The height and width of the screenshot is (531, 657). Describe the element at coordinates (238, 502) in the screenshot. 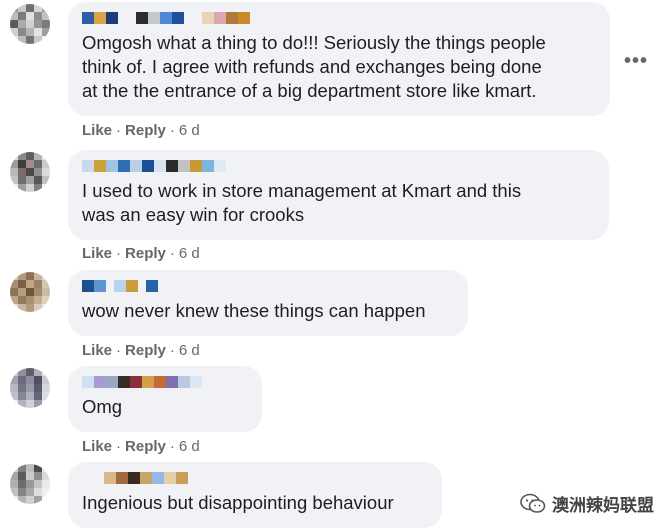

I see `comment-text: Ingenious but disappointing behaviour` at that location.